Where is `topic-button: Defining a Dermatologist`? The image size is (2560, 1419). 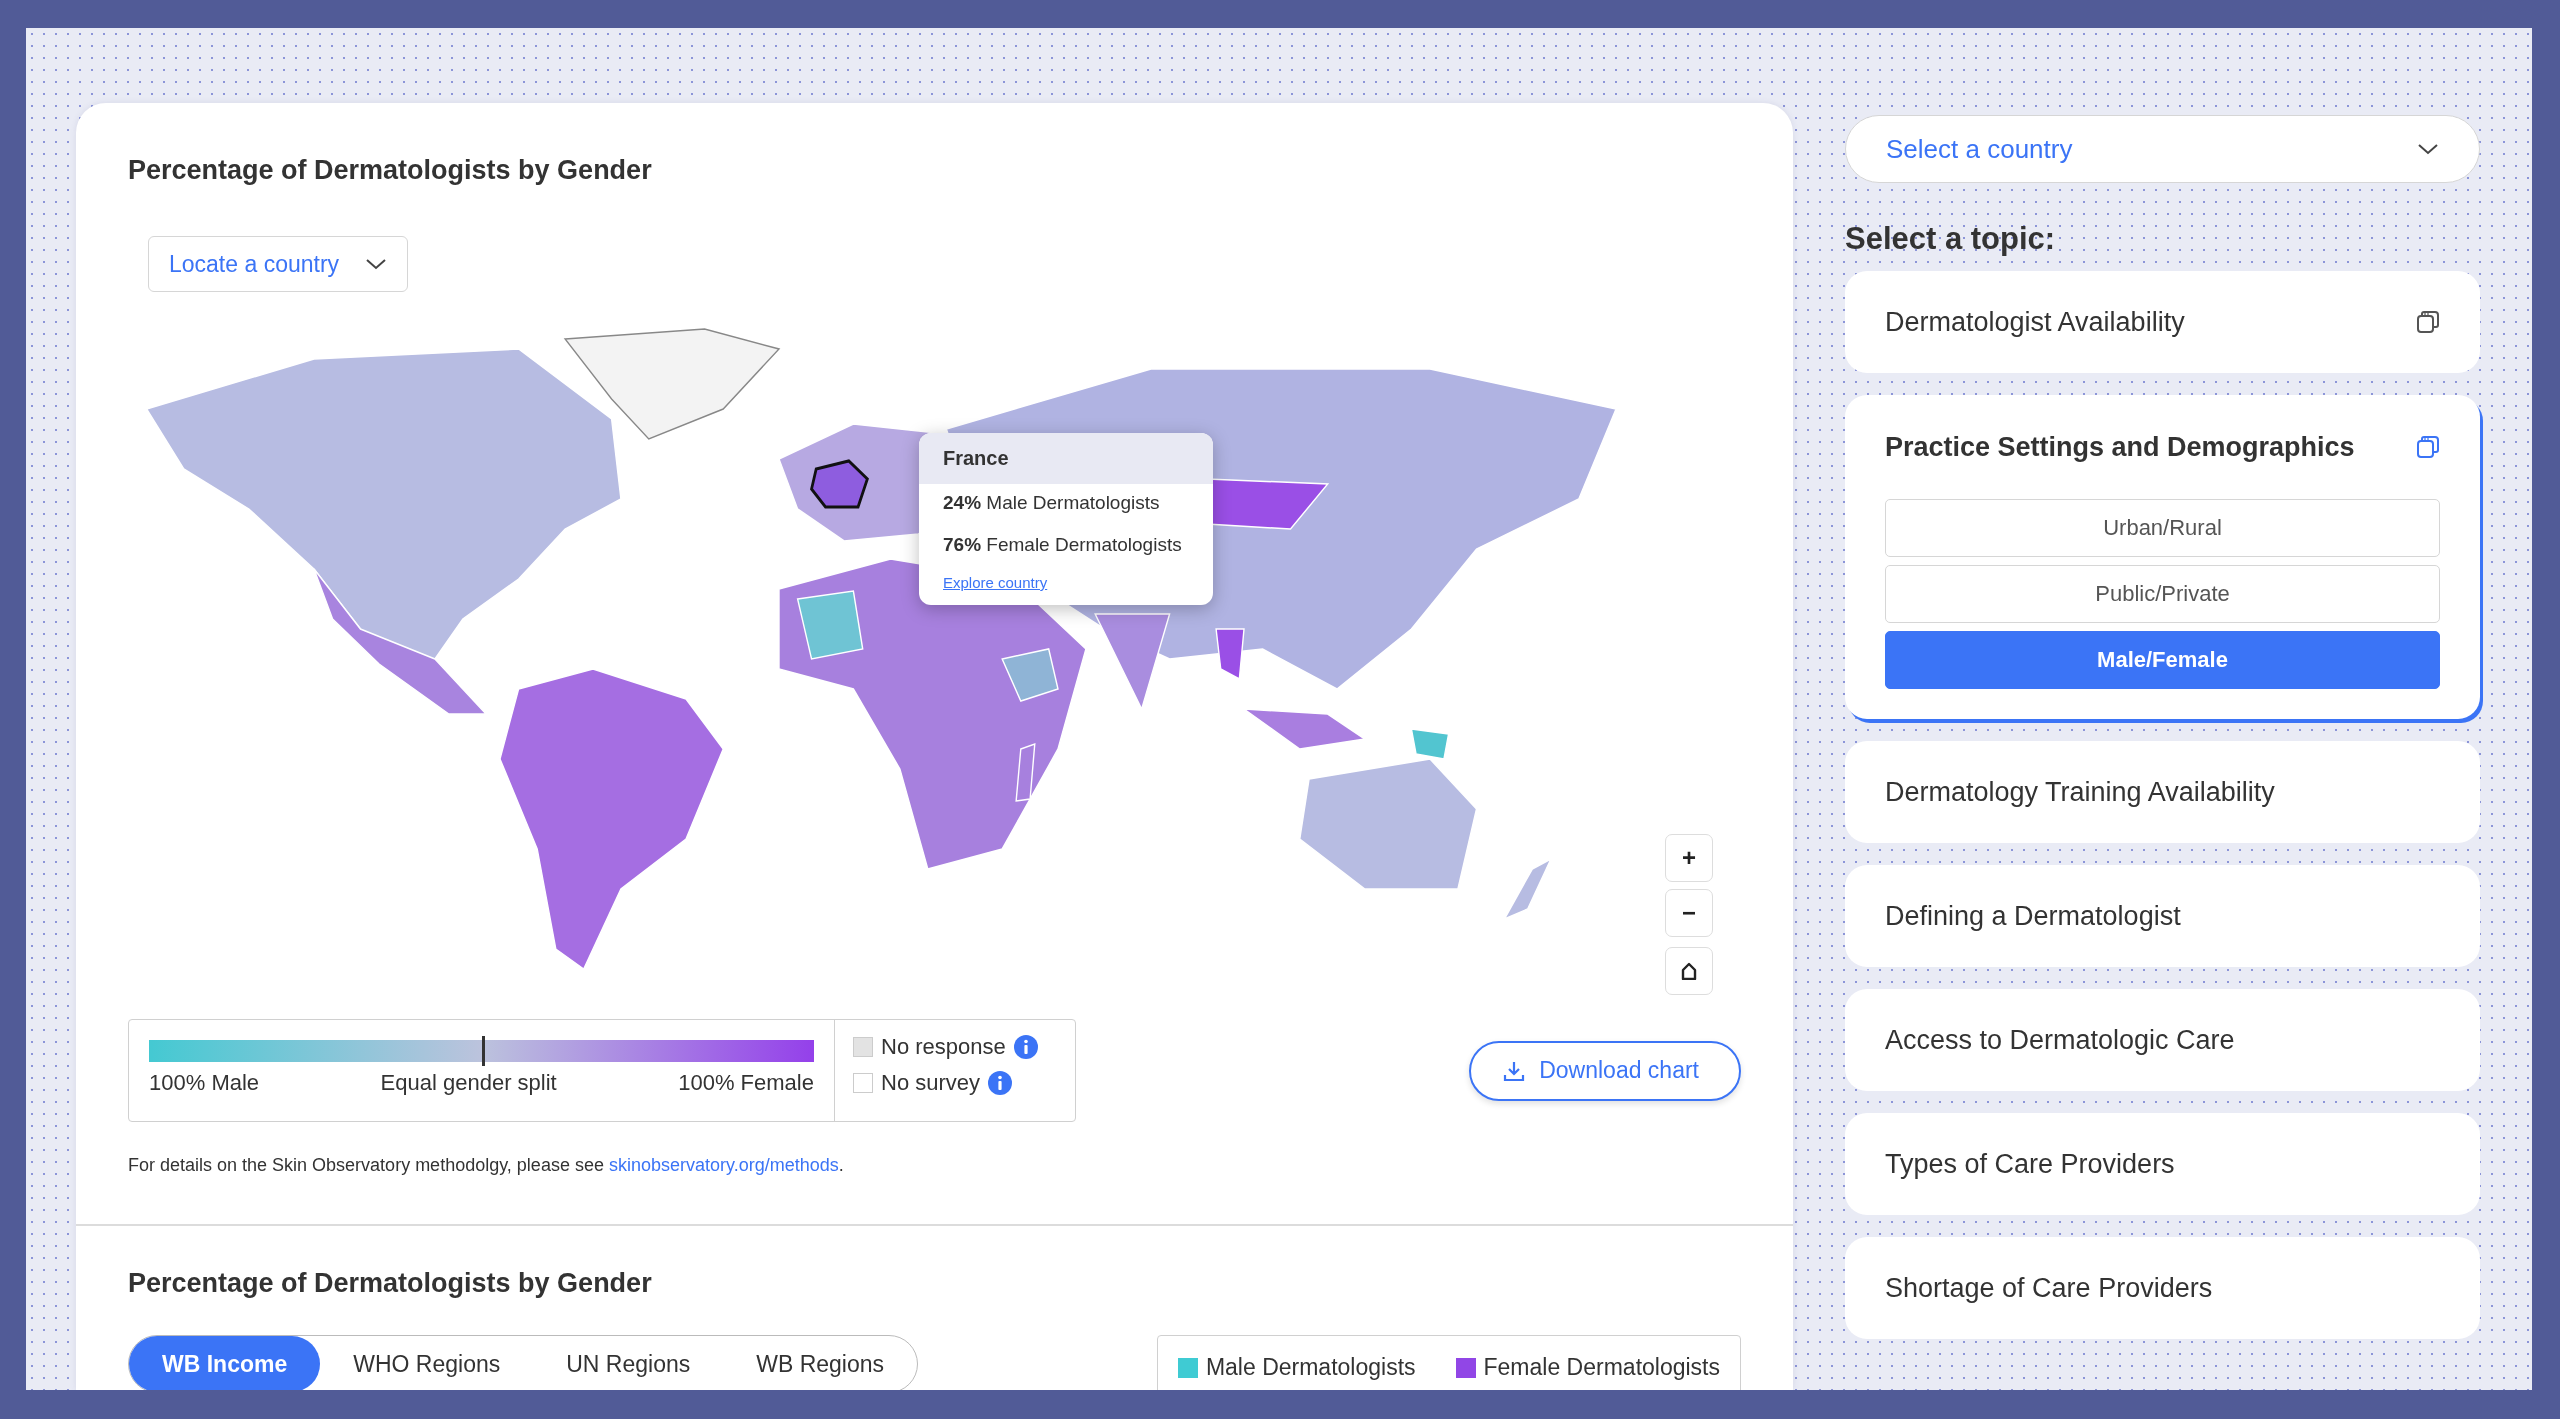
topic-button: Defining a Dermatologist is located at coordinates (2162, 916).